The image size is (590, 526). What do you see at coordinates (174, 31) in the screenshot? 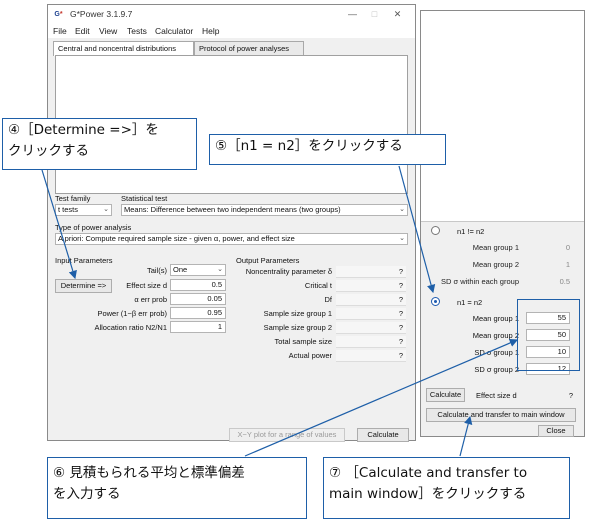
I see `menu-calculator: Calculator` at bounding box center [174, 31].